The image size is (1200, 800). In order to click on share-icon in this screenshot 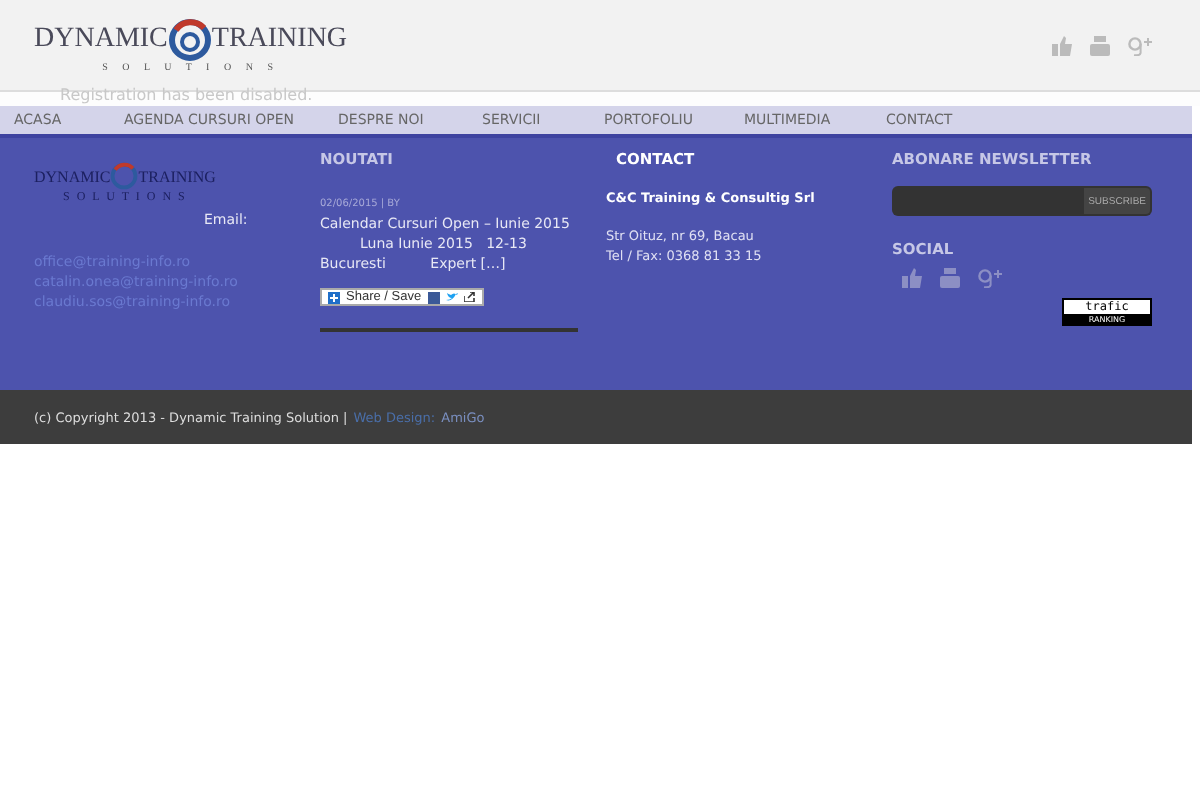, I will do `click(469, 297)`.